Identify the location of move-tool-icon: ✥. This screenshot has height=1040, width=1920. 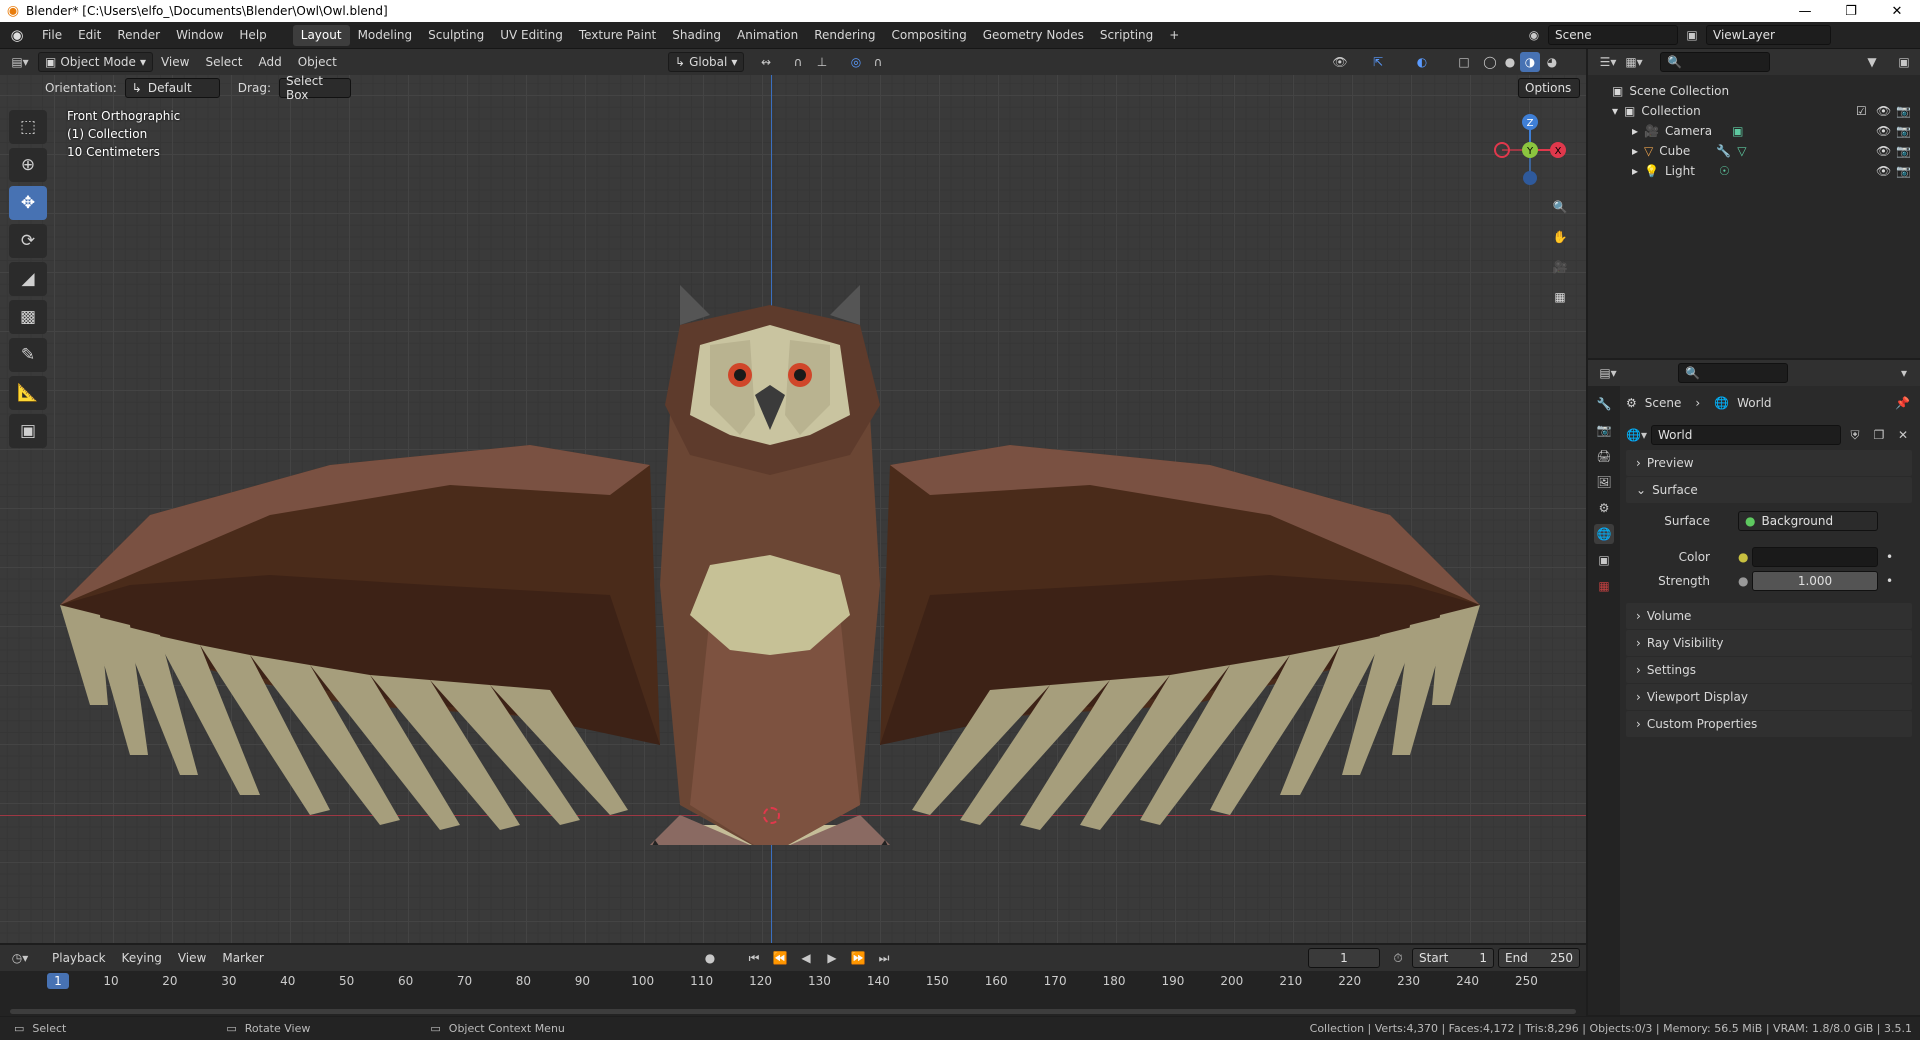
(28, 203).